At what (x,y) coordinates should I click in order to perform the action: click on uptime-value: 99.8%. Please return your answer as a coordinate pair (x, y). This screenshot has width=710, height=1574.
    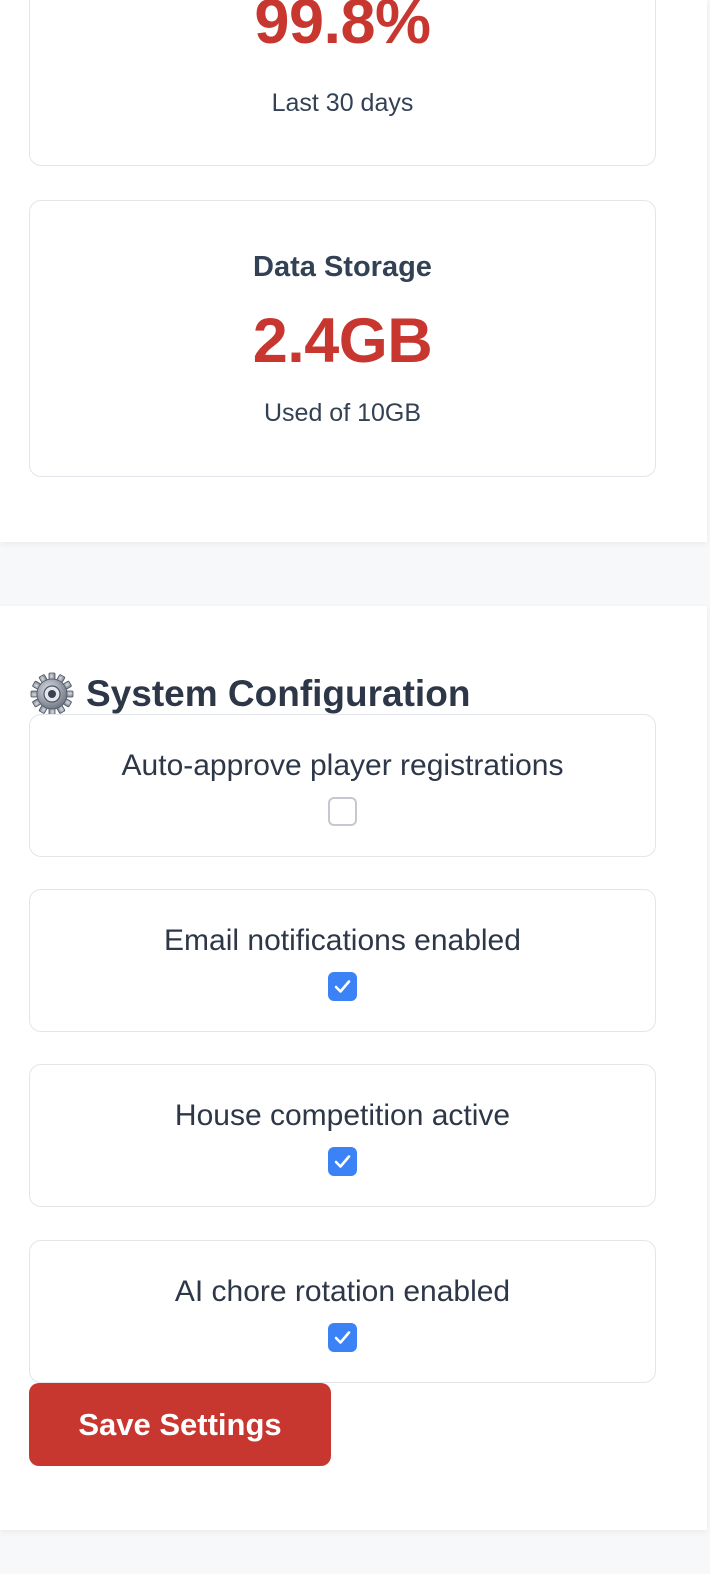
    Looking at the image, I should click on (342, 28).